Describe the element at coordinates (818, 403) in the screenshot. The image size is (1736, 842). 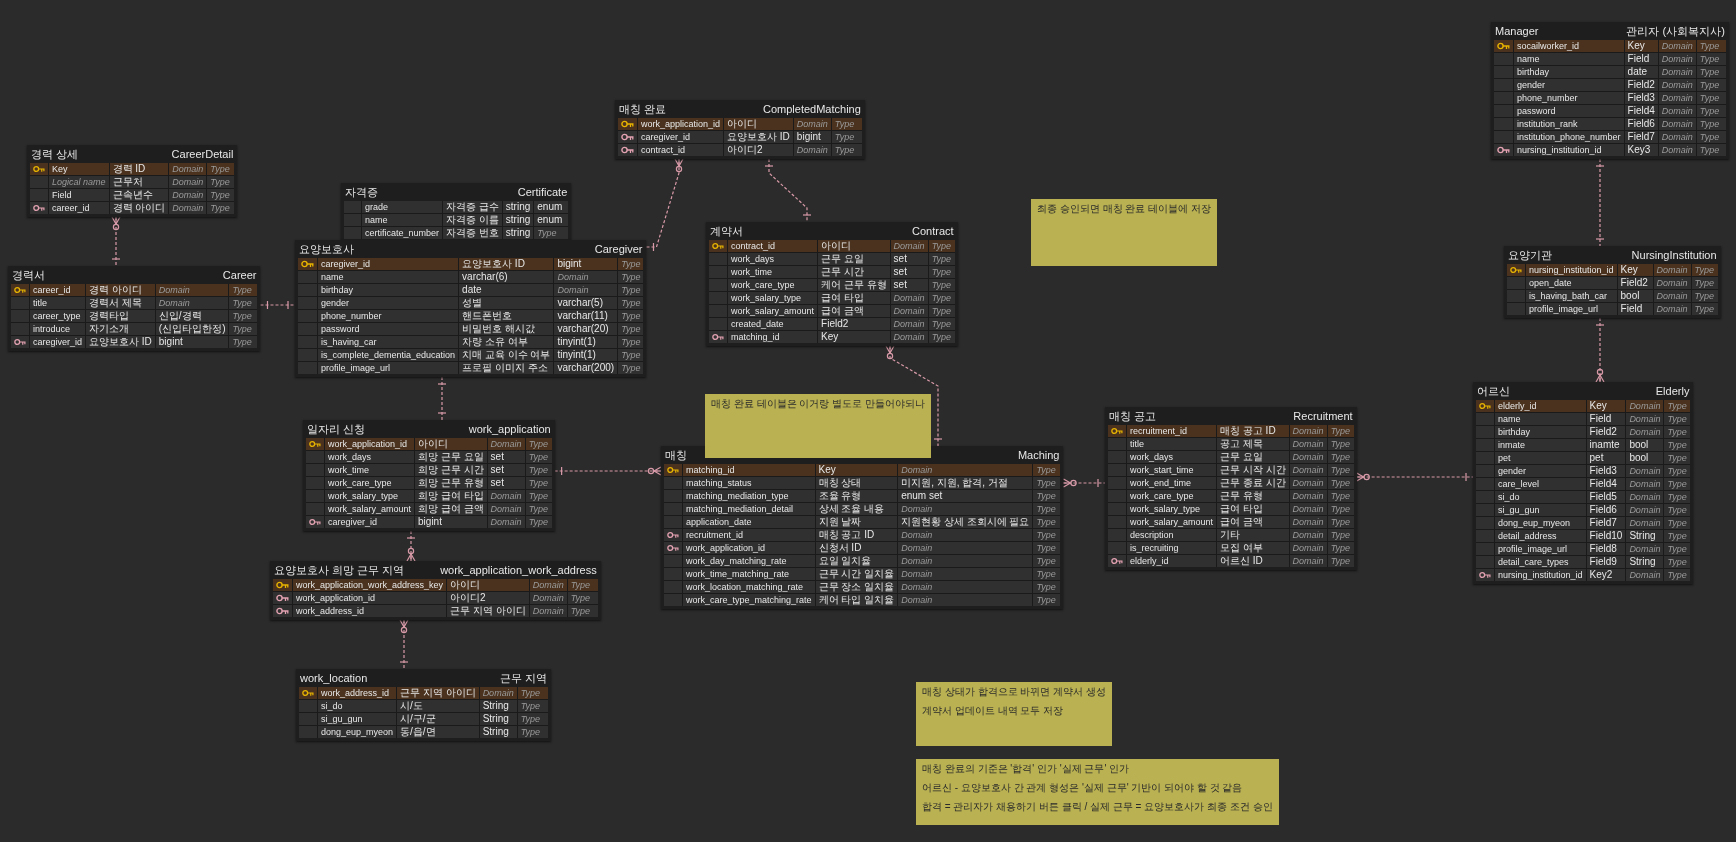
I see `note-text: 매칭 완료 테이블은 이거랑 별도로 만들어야되나` at that location.